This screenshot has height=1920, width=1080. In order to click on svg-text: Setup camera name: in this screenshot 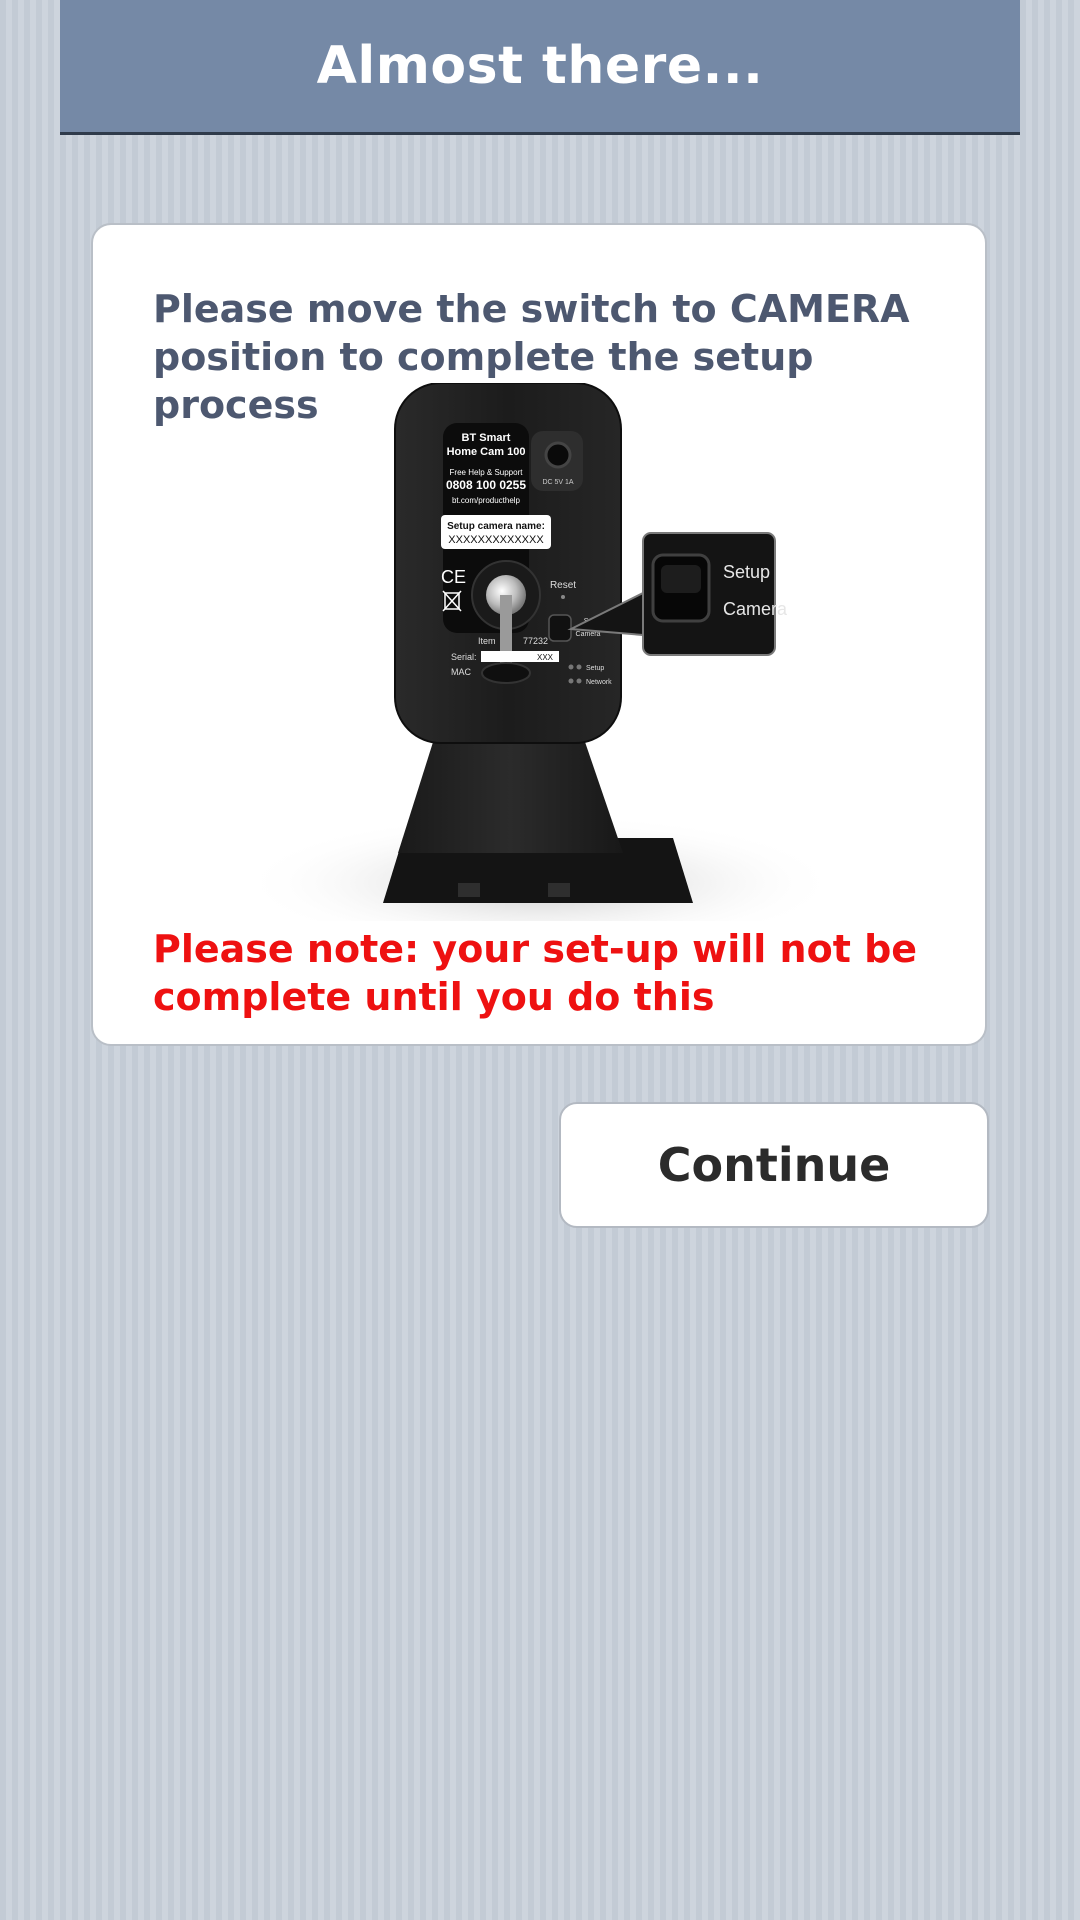, I will do `click(496, 526)`.